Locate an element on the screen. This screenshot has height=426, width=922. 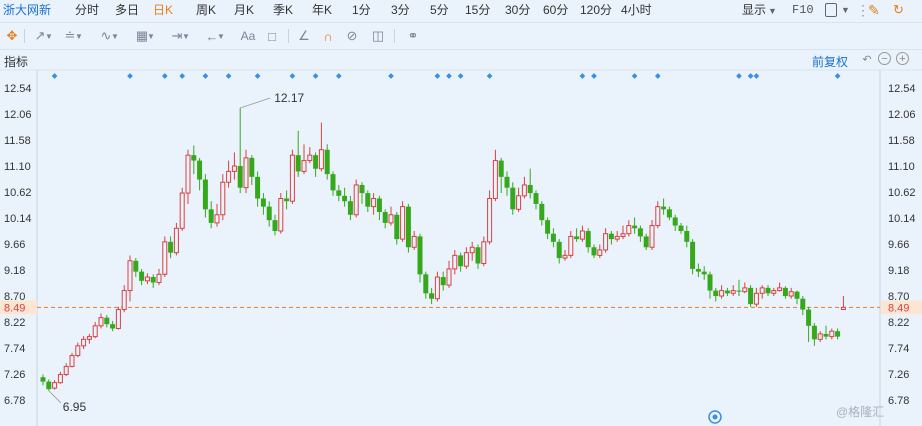
period-tab: 120分 is located at coordinates (596, 11).